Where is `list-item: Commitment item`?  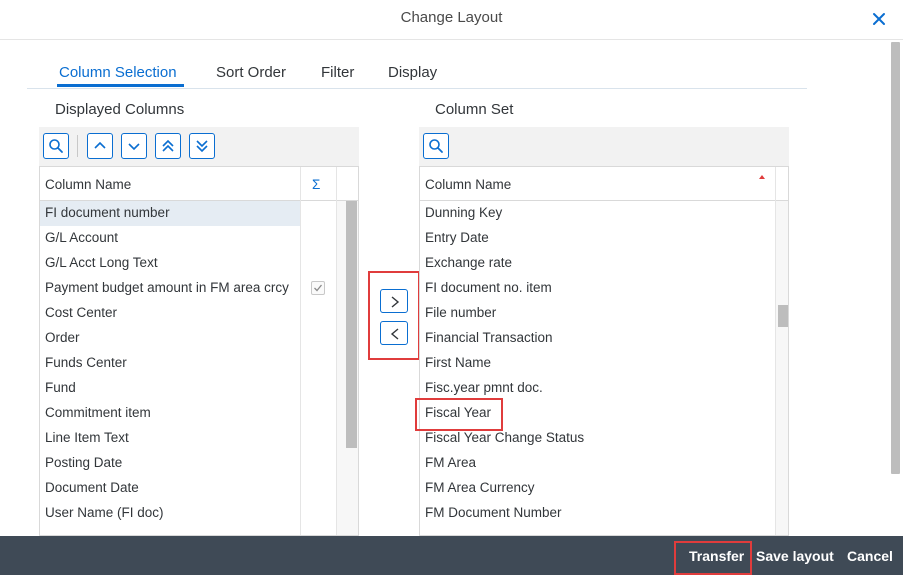
list-item: Commitment item is located at coordinates (170, 413).